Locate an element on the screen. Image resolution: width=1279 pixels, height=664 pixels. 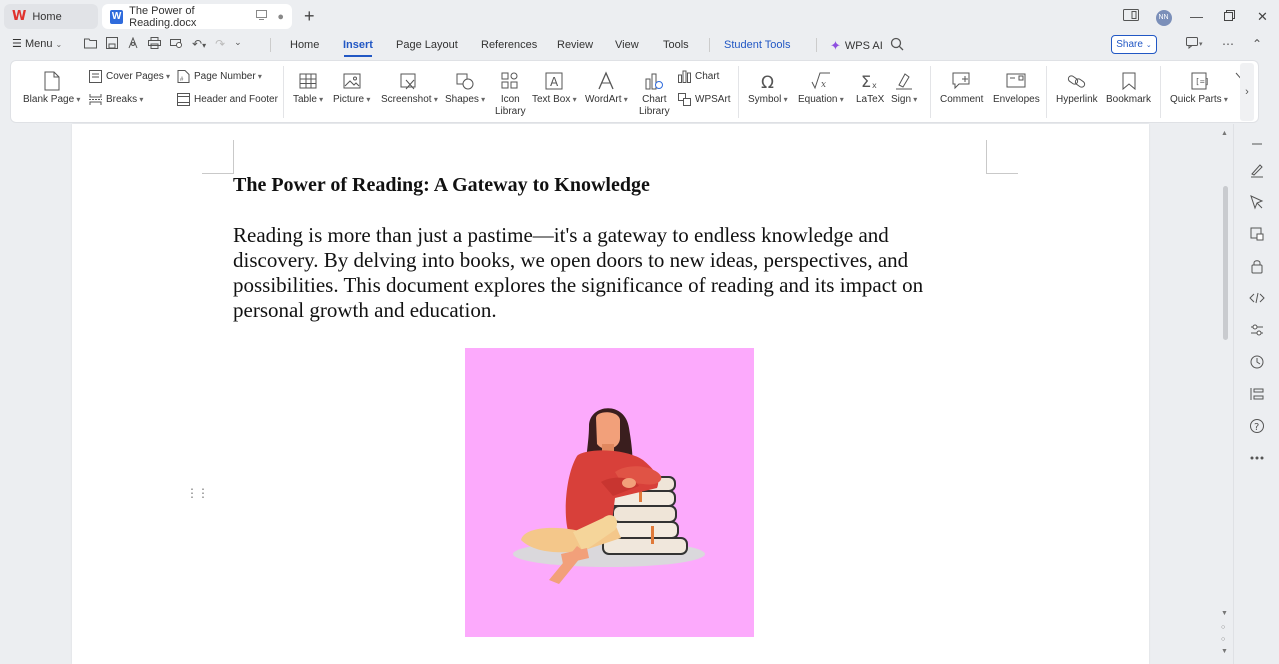
tab-student-tools: Student Tools is located at coordinates (757, 45).